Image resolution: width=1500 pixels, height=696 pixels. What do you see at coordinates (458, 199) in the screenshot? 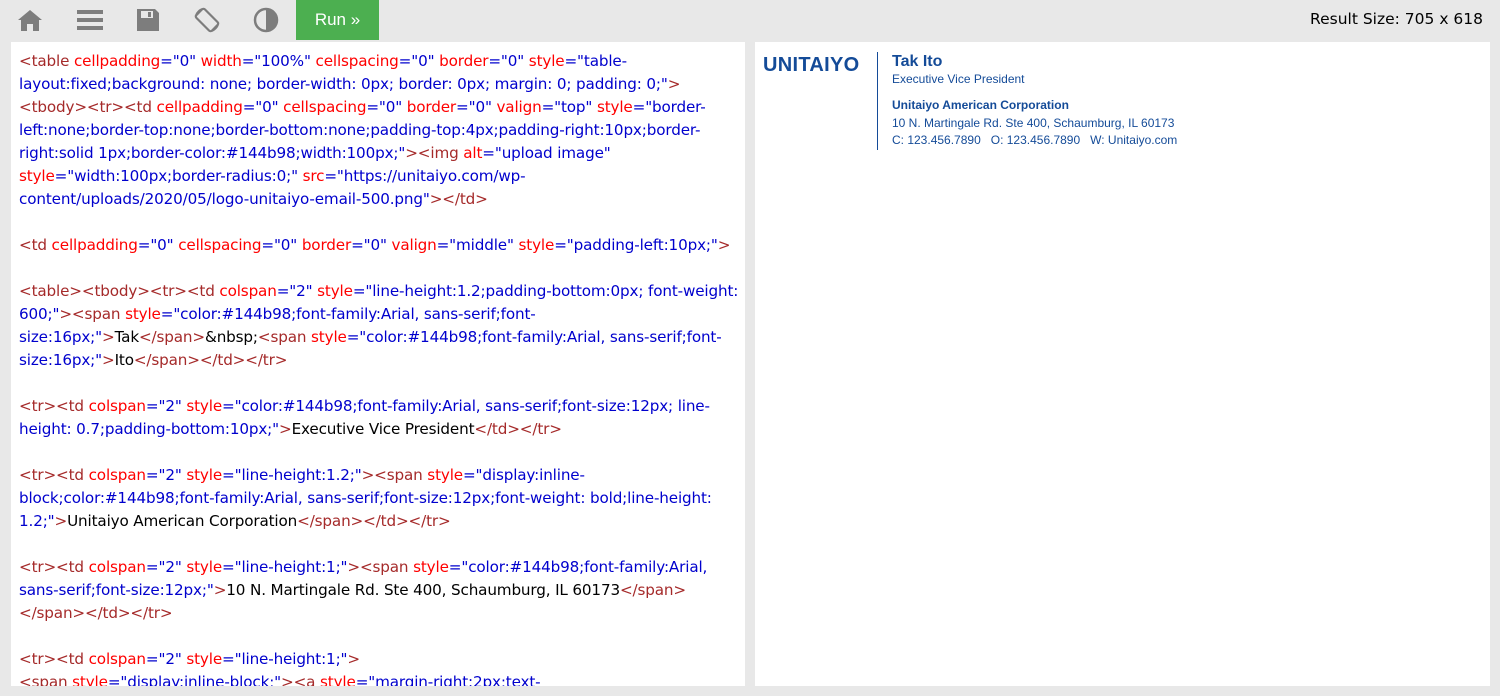
I see `code-token-tag: ></td>` at bounding box center [458, 199].